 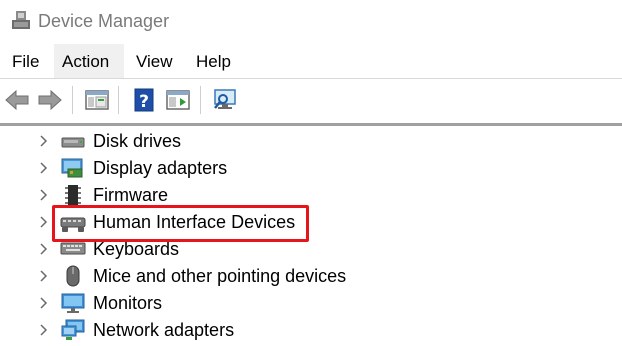 What do you see at coordinates (180, 223) in the screenshot?
I see `highlight-annotation` at bounding box center [180, 223].